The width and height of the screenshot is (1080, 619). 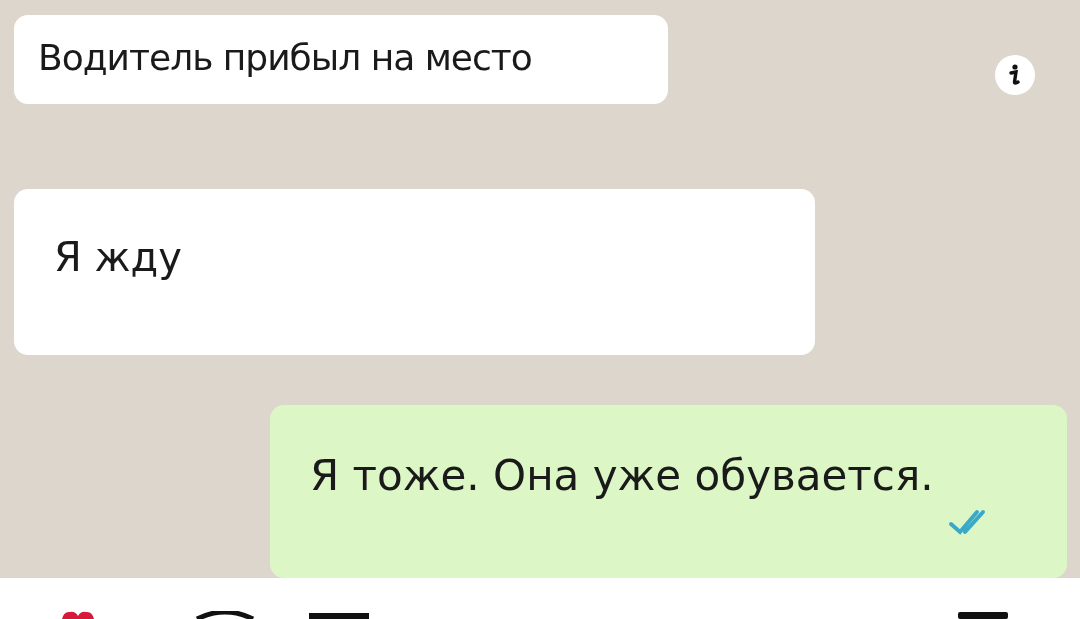 I want to click on message-text: Я жду, so click(x=118, y=257).